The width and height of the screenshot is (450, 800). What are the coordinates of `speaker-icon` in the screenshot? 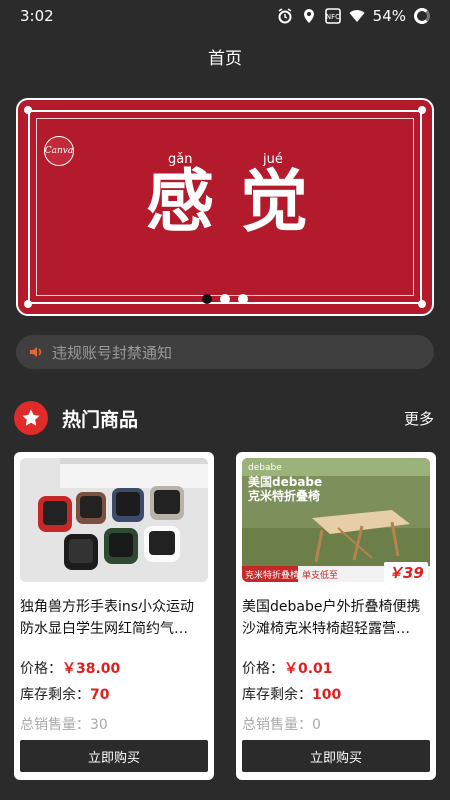 It's located at (36, 352).